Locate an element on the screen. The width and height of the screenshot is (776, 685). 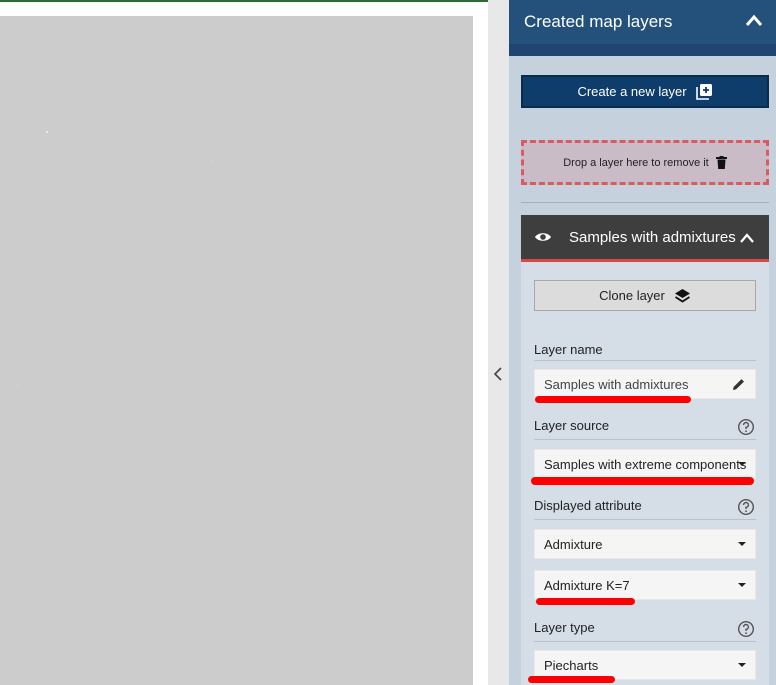
pencil-icon is located at coordinates (738, 386).